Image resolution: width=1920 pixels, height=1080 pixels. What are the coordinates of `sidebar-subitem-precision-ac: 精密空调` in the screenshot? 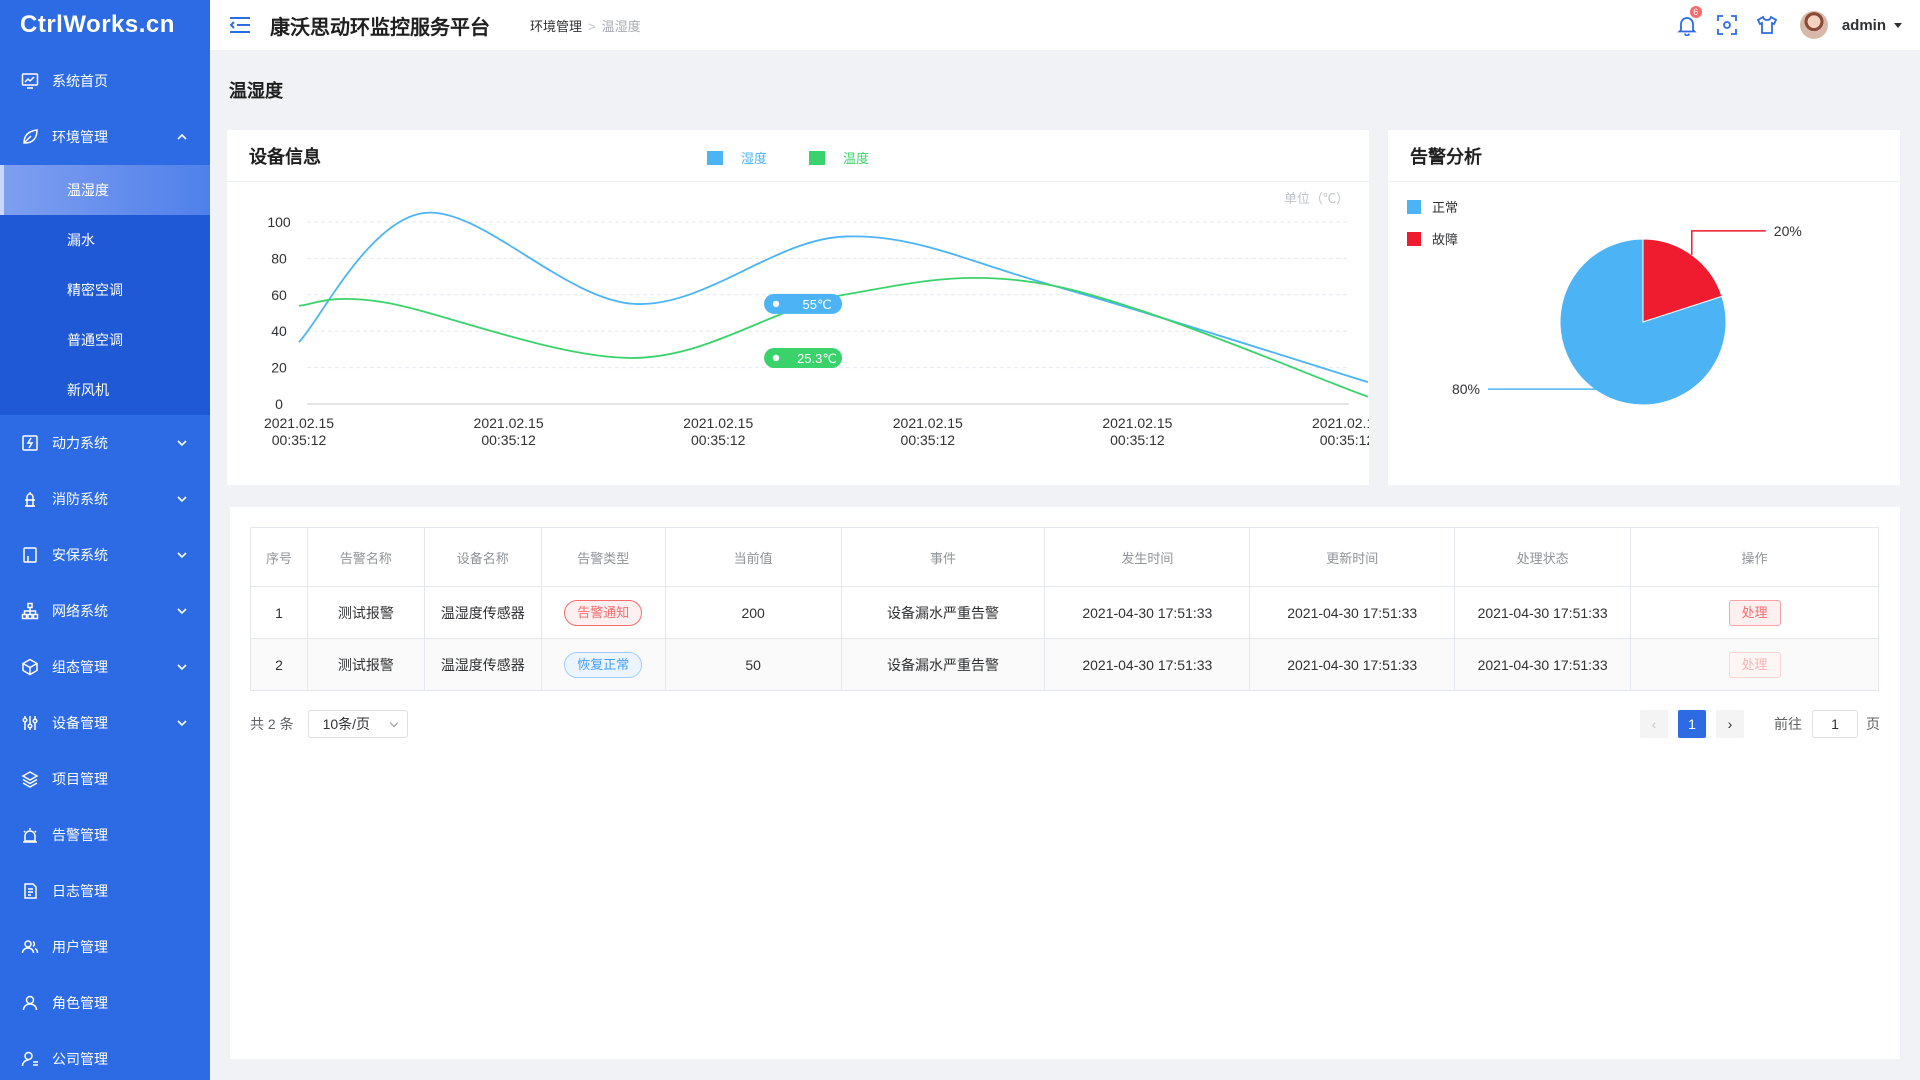 It's located at (105, 290).